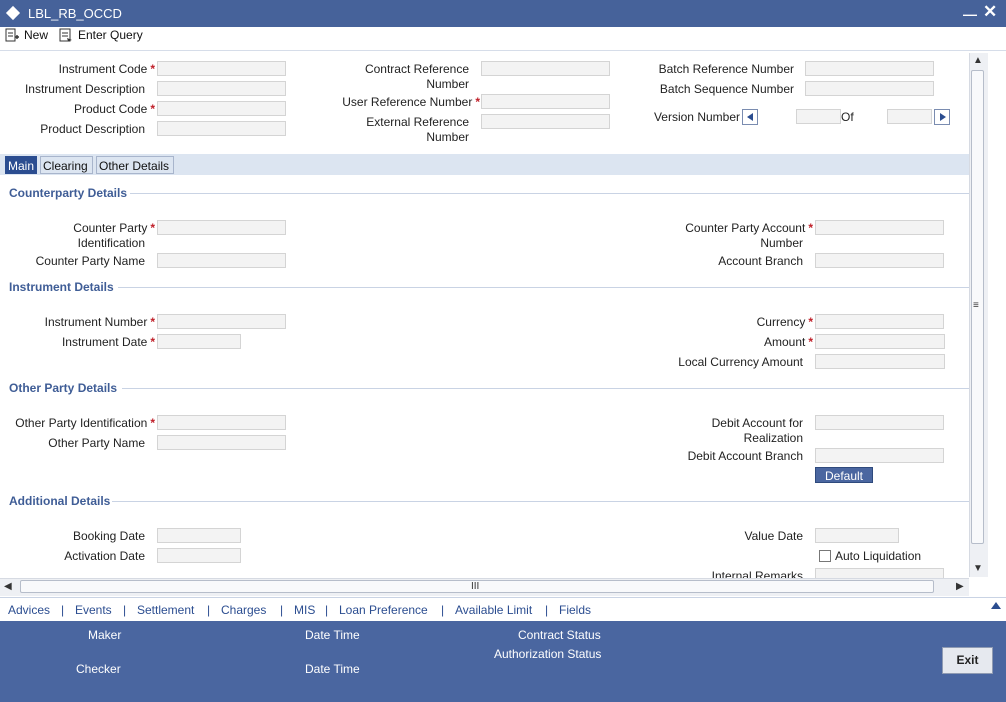  What do you see at coordinates (21, 165) in the screenshot?
I see `tab-main: Main` at bounding box center [21, 165].